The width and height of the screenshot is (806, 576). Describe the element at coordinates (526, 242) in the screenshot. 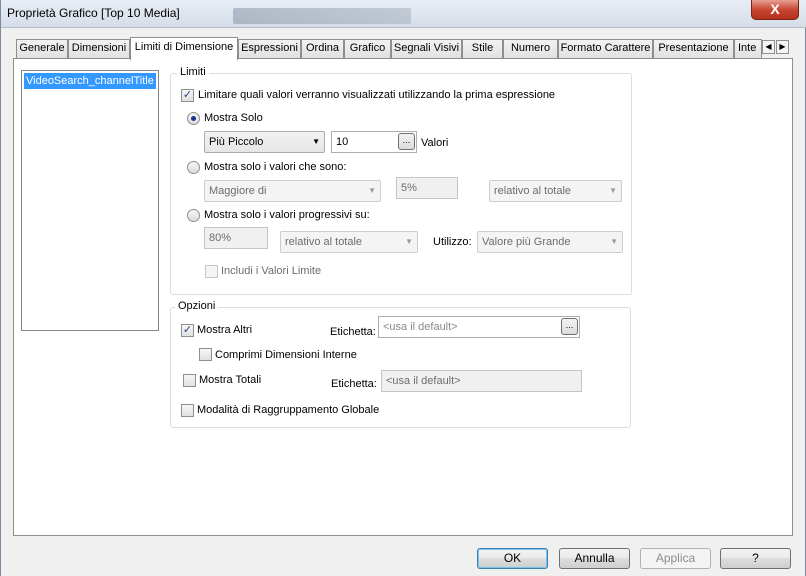

I see `accumulated-use-value: Valore più Grande` at that location.